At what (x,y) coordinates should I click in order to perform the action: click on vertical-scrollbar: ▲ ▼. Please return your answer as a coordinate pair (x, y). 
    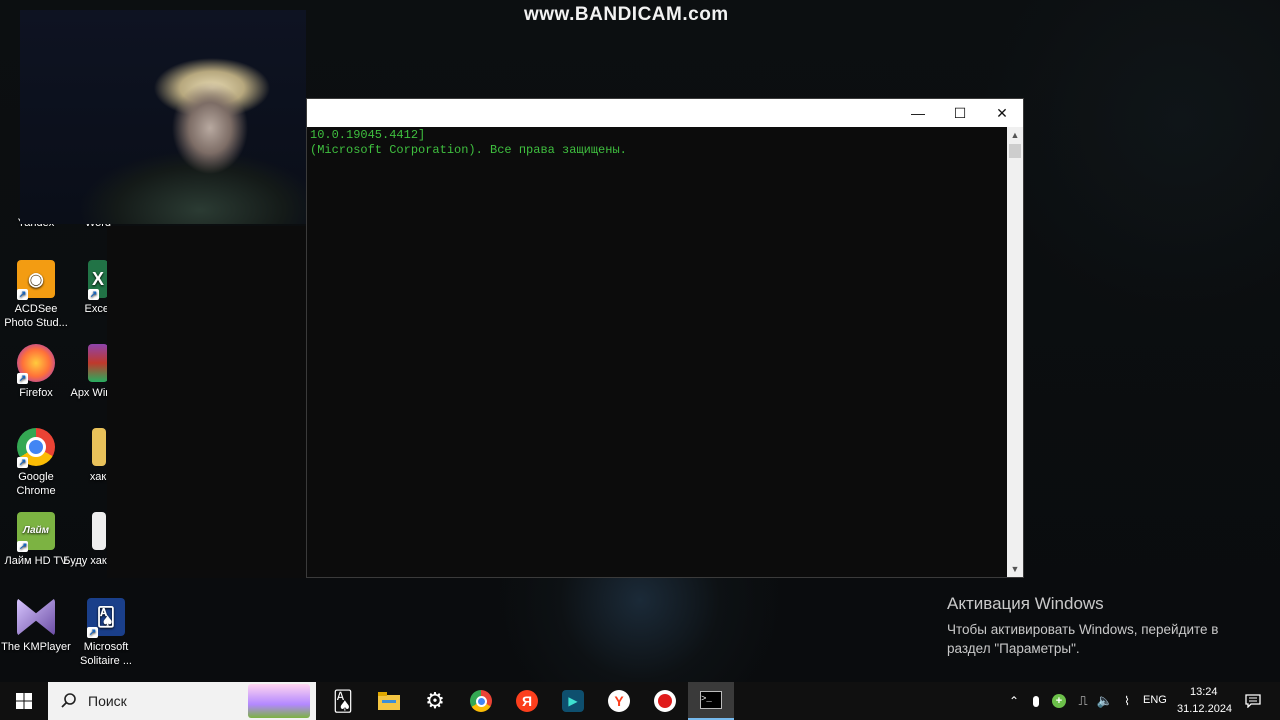
    Looking at the image, I should click on (1015, 352).